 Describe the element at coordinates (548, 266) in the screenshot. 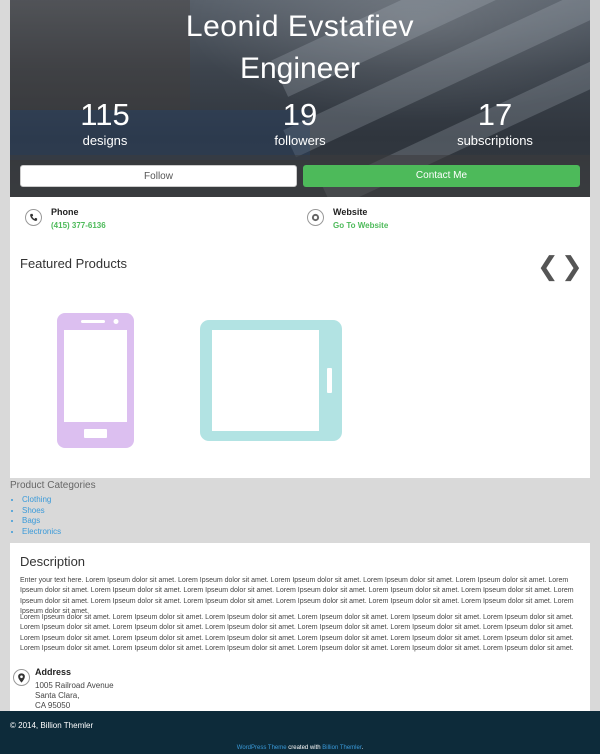

I see `carousel-prev-button: ❮` at that location.